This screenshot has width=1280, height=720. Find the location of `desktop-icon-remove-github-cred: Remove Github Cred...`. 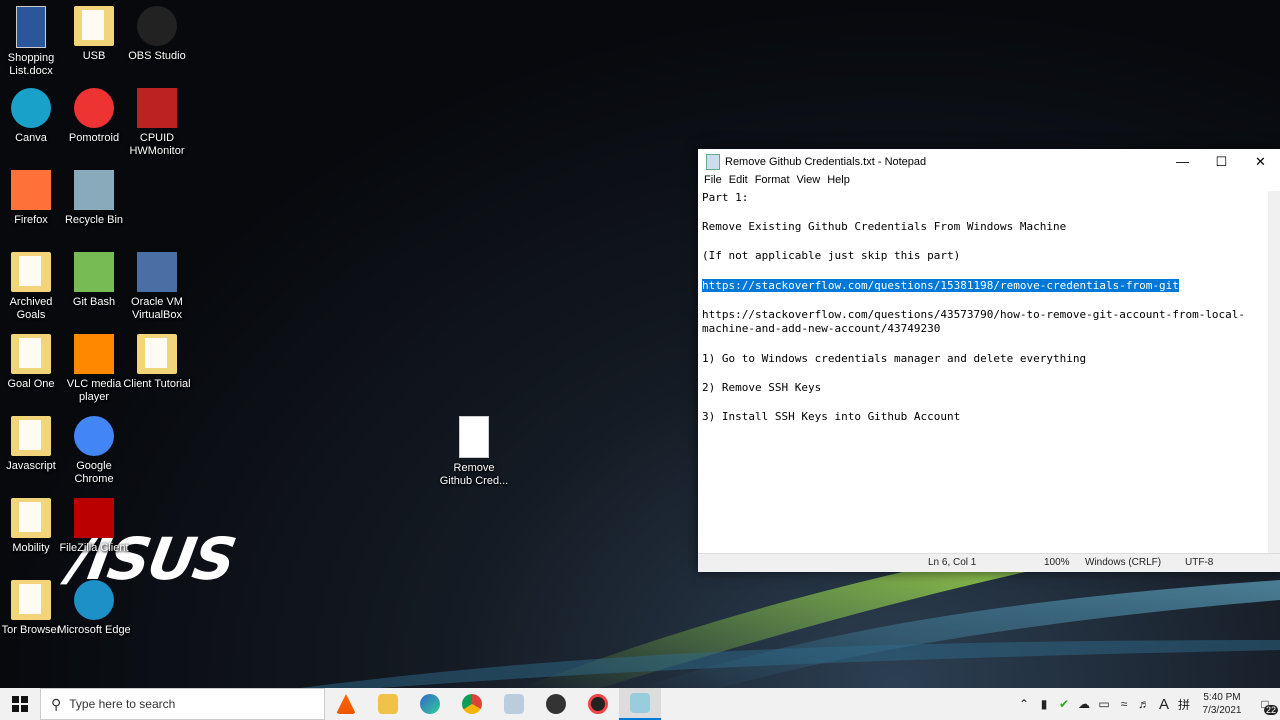

desktop-icon-remove-github-cred: Remove Github Cred... is located at coordinates (474, 452).